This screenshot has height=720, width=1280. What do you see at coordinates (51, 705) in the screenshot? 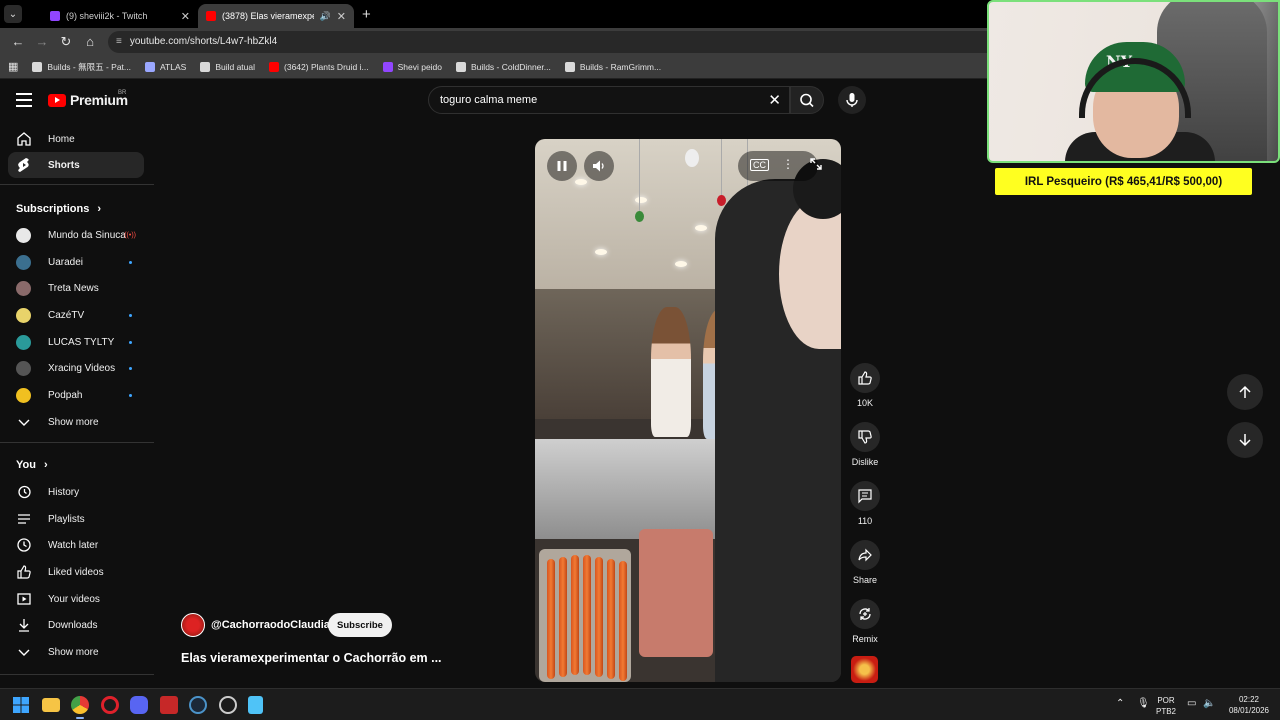
I see `file-explorer-icon` at bounding box center [51, 705].